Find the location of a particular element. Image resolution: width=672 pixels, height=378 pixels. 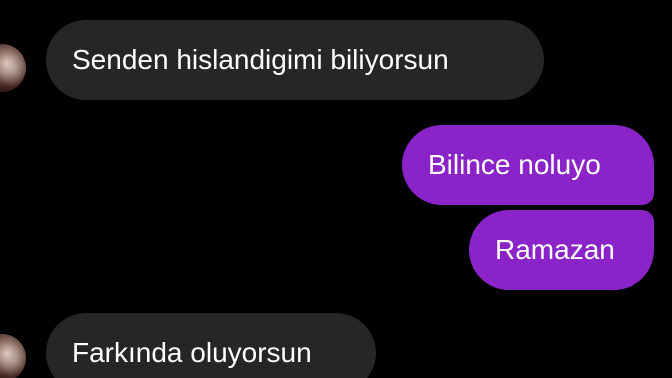

message-text: Senden hislandigimi biliyorsun is located at coordinates (260, 59).